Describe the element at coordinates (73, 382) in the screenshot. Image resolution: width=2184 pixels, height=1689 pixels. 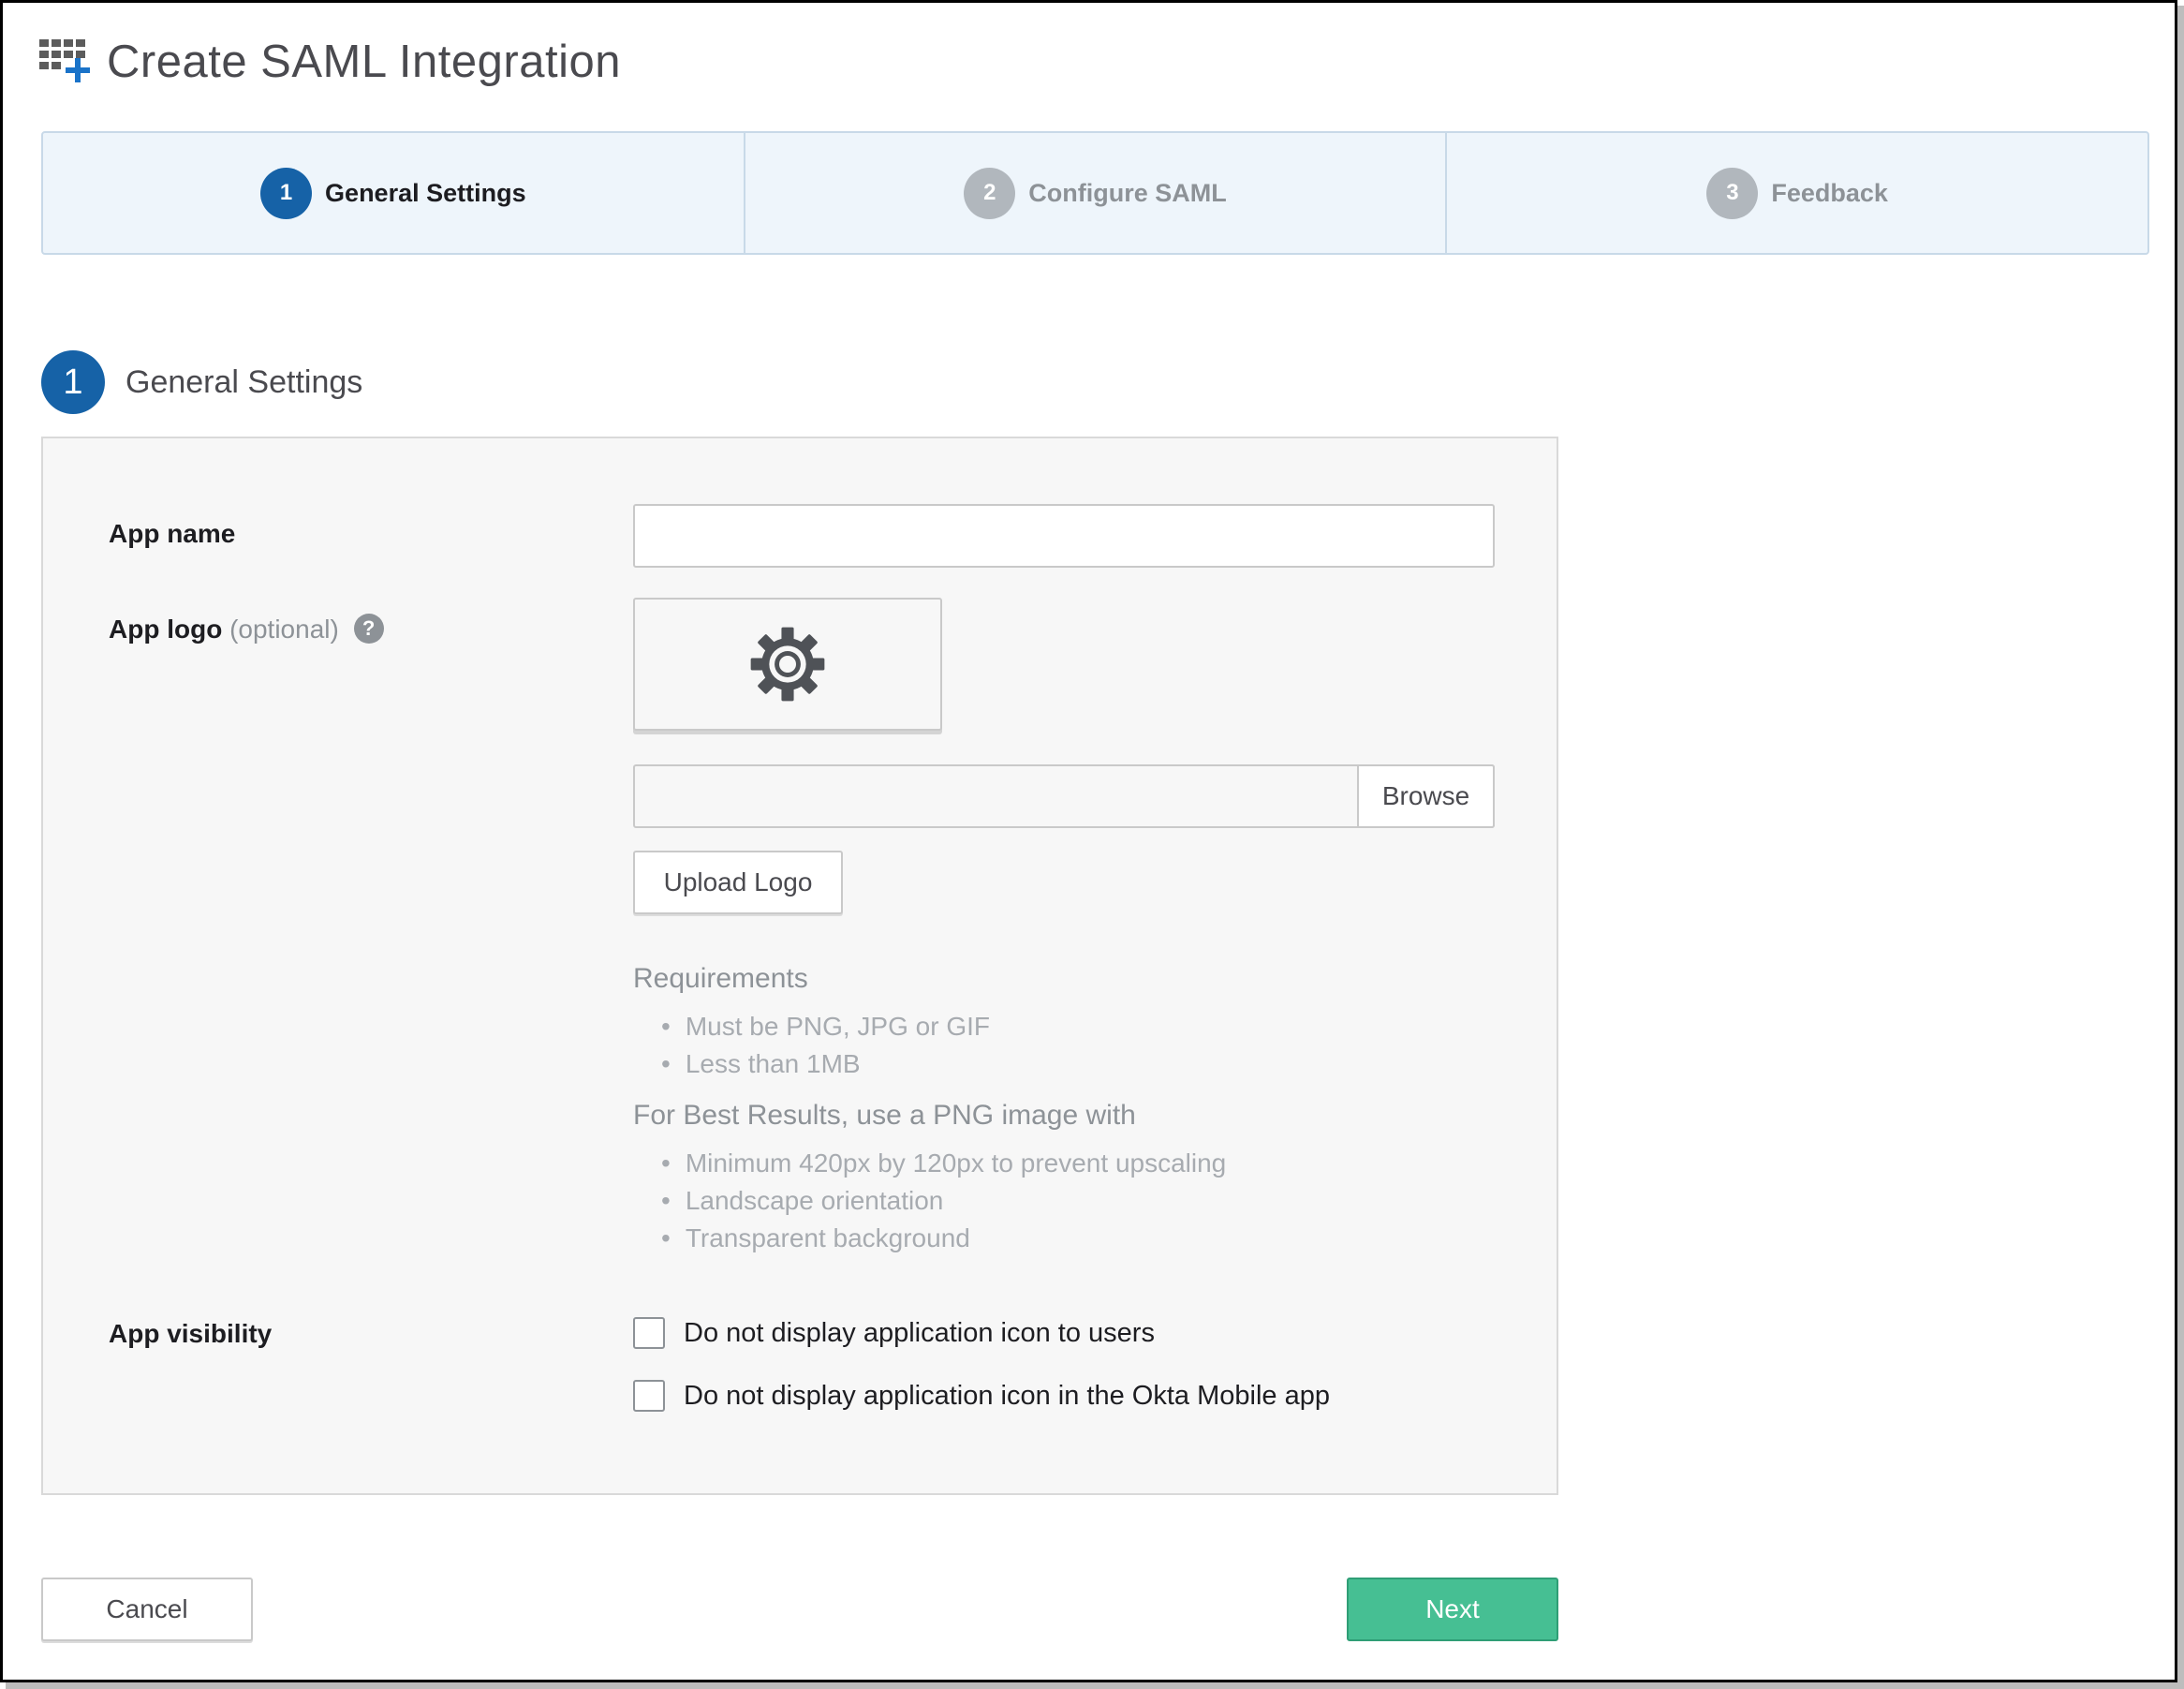
I see `section-number: 1` at that location.